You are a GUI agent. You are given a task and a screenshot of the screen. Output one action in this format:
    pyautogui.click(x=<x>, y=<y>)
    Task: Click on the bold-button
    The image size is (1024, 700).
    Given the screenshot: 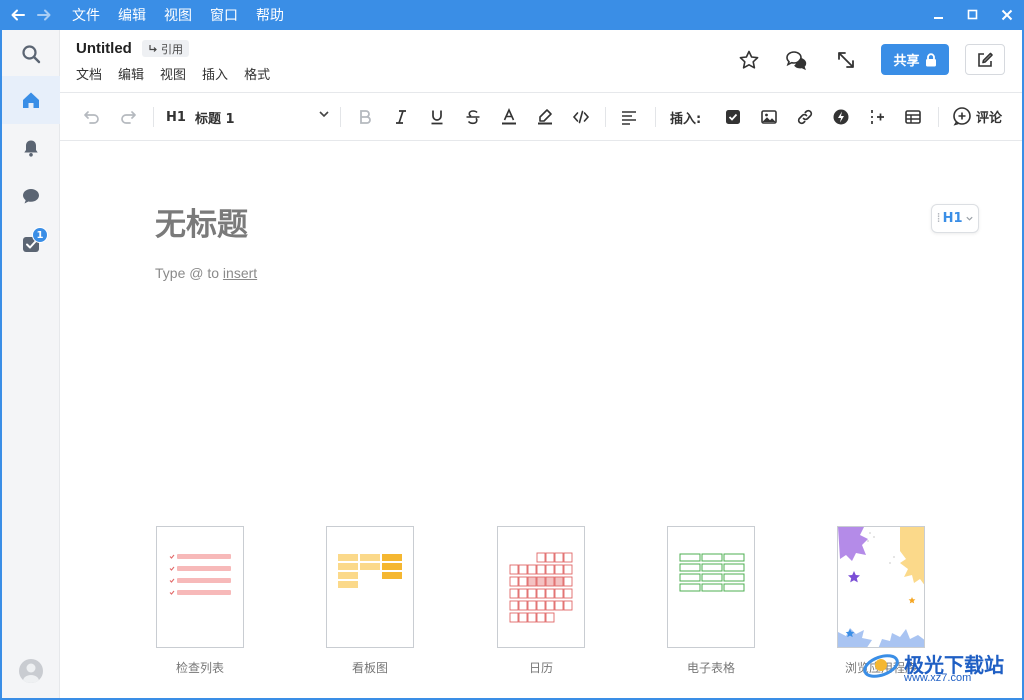 What is the action you would take?
    pyautogui.click(x=365, y=117)
    